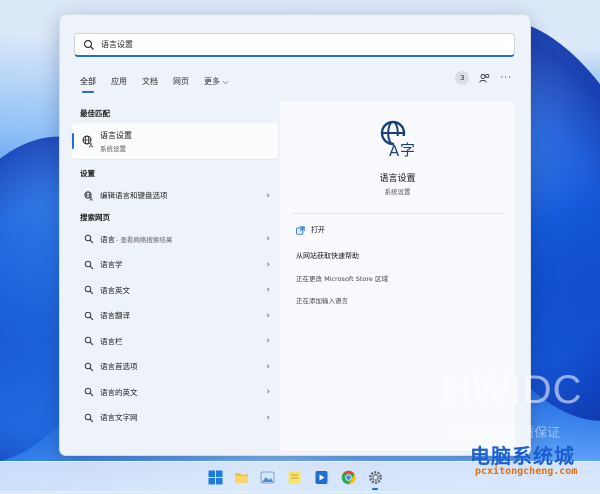 The width and height of the screenshot is (600, 494). Describe the element at coordinates (300, 230) in the screenshot. I see `open-external-icon` at that location.